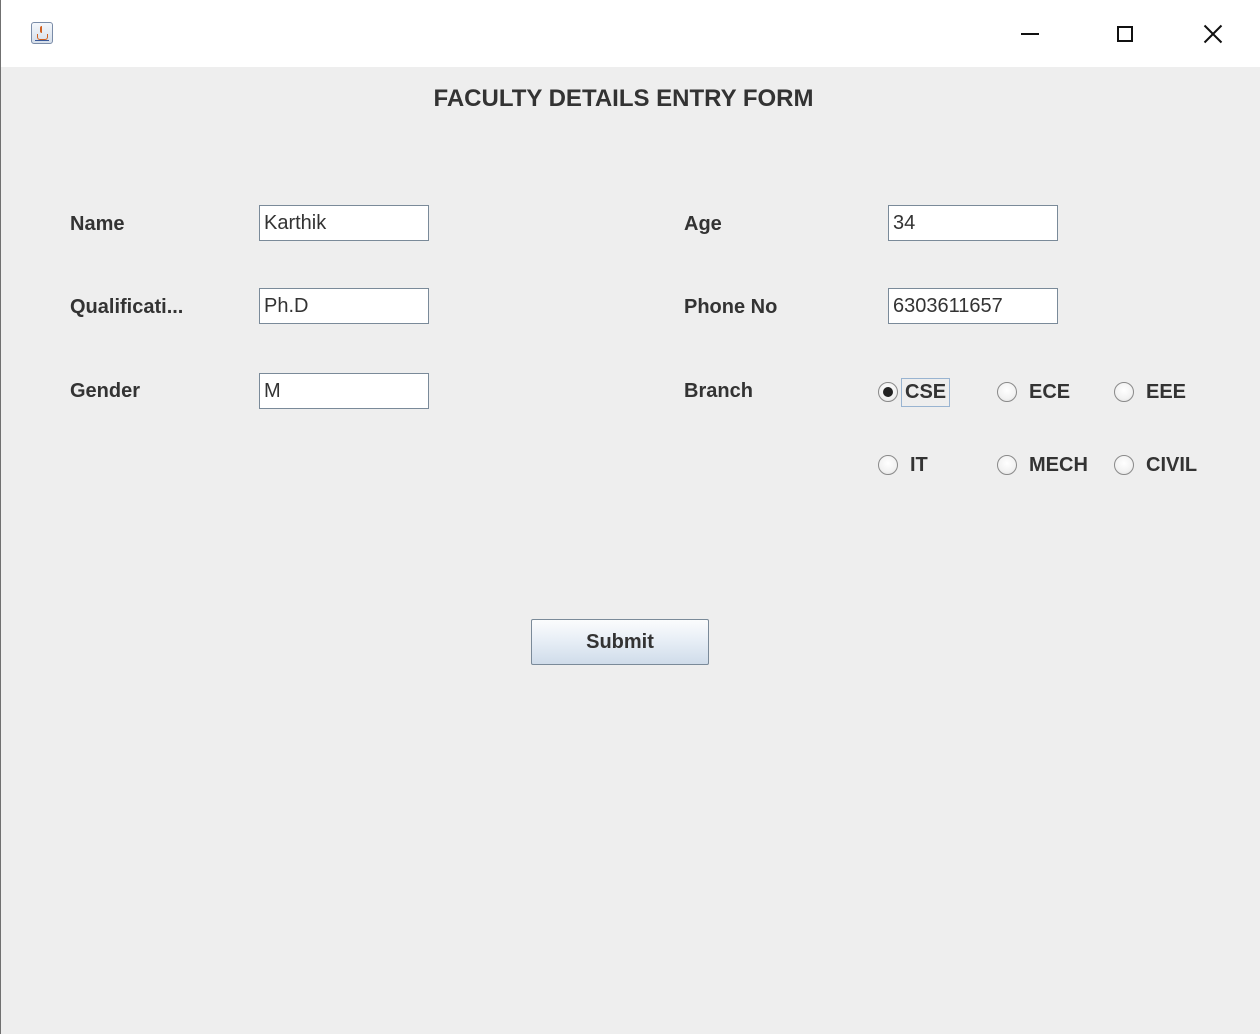 This screenshot has height=1034, width=1260. What do you see at coordinates (344, 306) in the screenshot?
I see `qualification-field` at bounding box center [344, 306].